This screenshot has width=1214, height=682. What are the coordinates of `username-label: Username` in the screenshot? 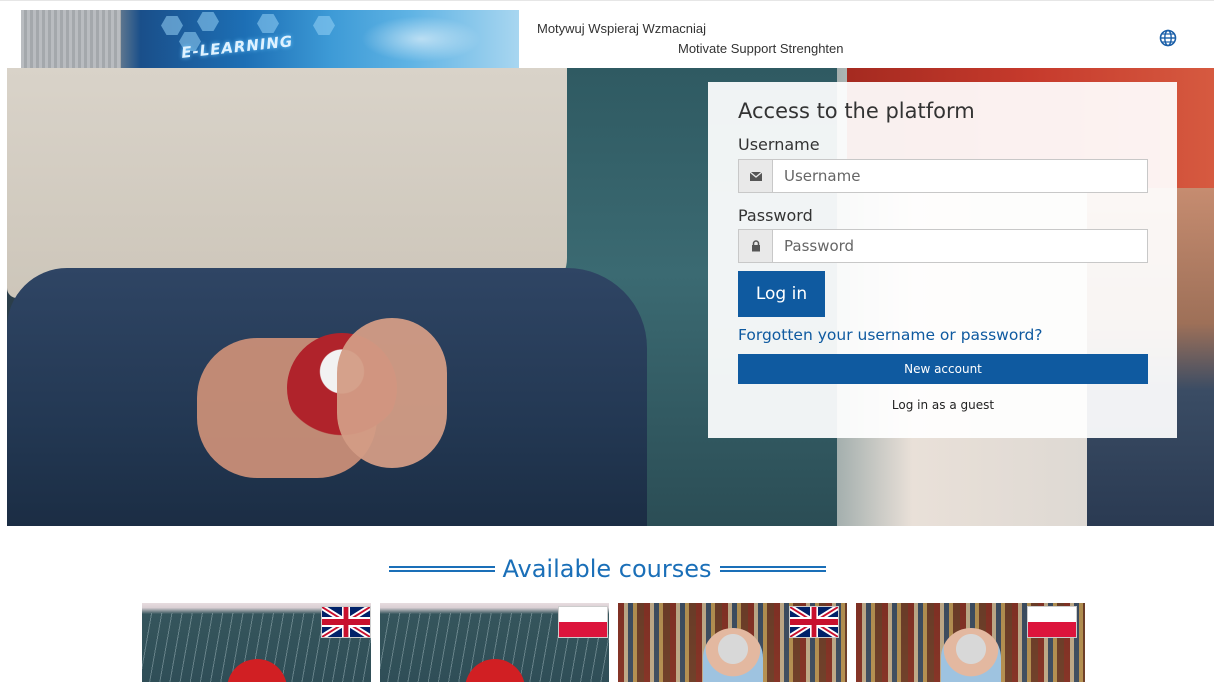 It's located at (779, 144).